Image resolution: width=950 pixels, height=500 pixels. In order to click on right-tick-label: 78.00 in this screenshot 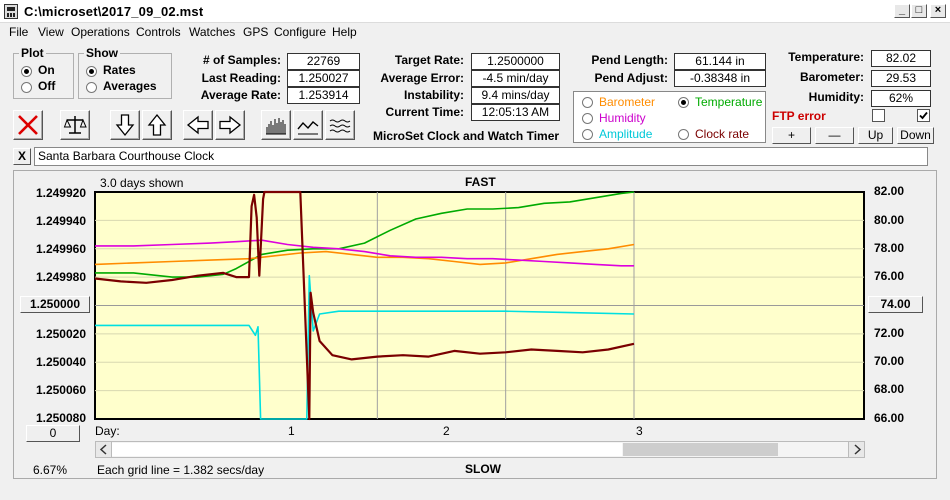, I will do `click(889, 248)`.